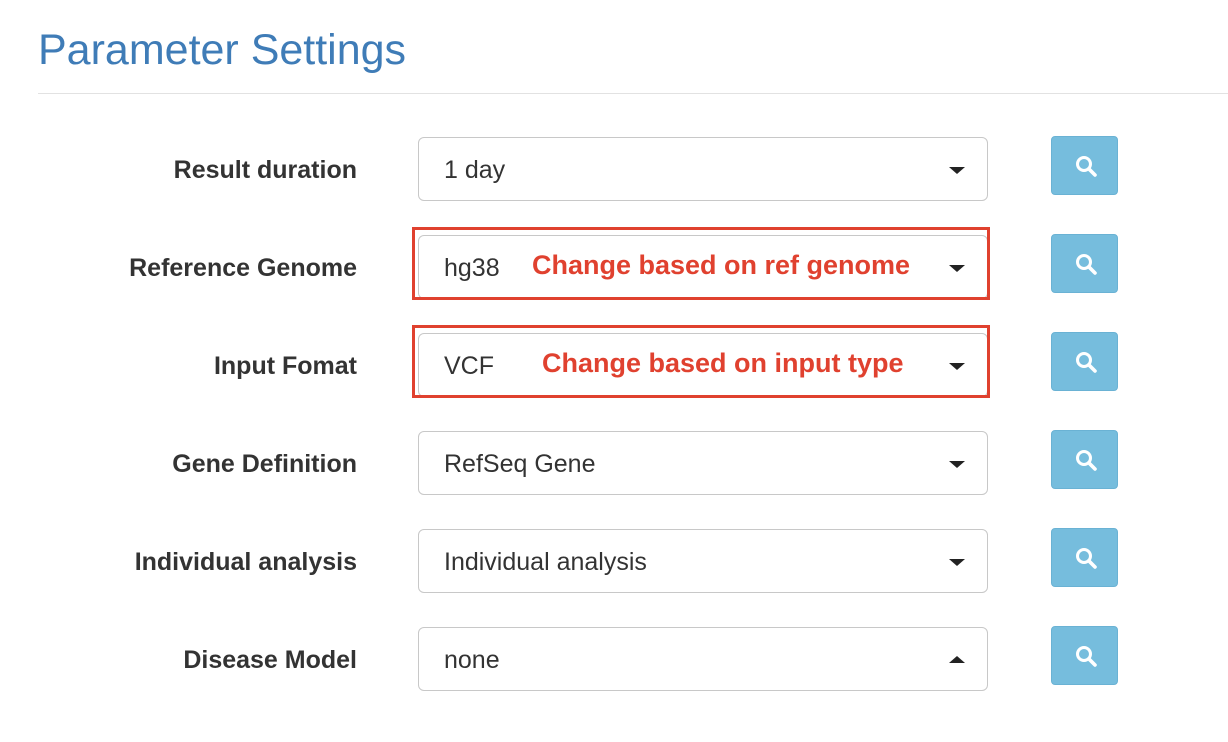 The height and width of the screenshot is (742, 1228). I want to click on input-format-value: VCF, so click(469, 366).